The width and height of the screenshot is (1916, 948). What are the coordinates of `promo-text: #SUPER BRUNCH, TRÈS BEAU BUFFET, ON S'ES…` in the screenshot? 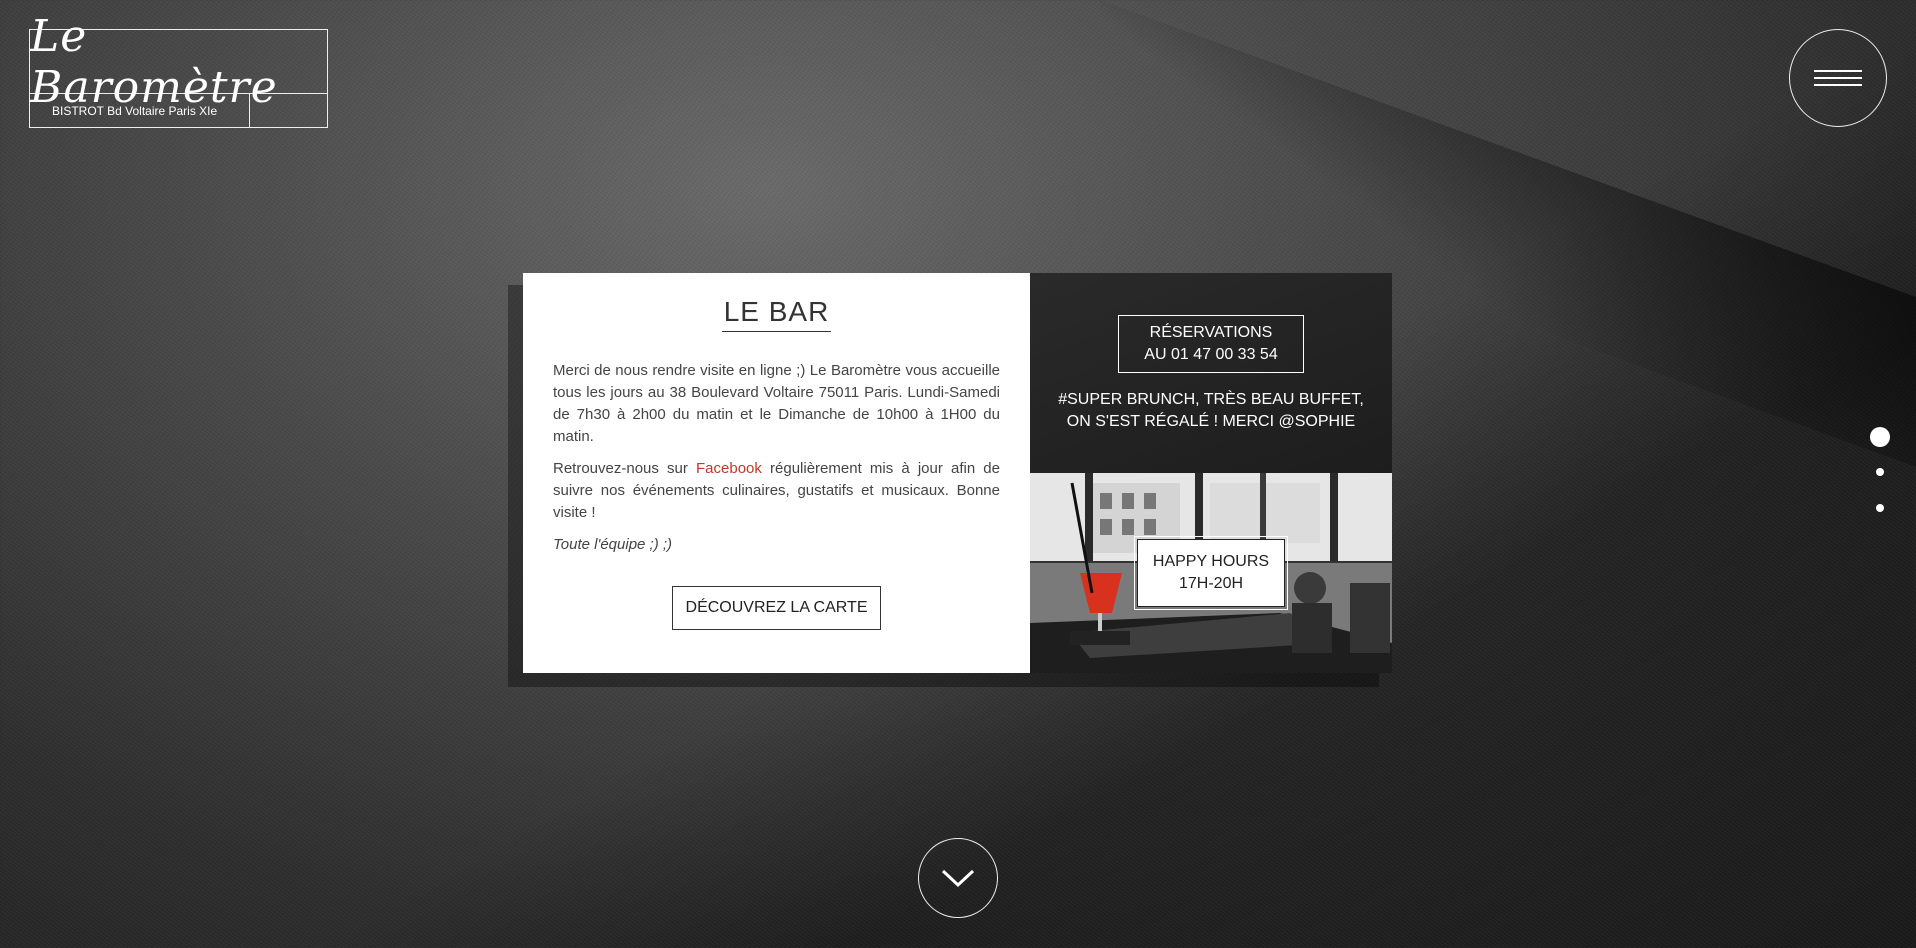 It's located at (1211, 411).